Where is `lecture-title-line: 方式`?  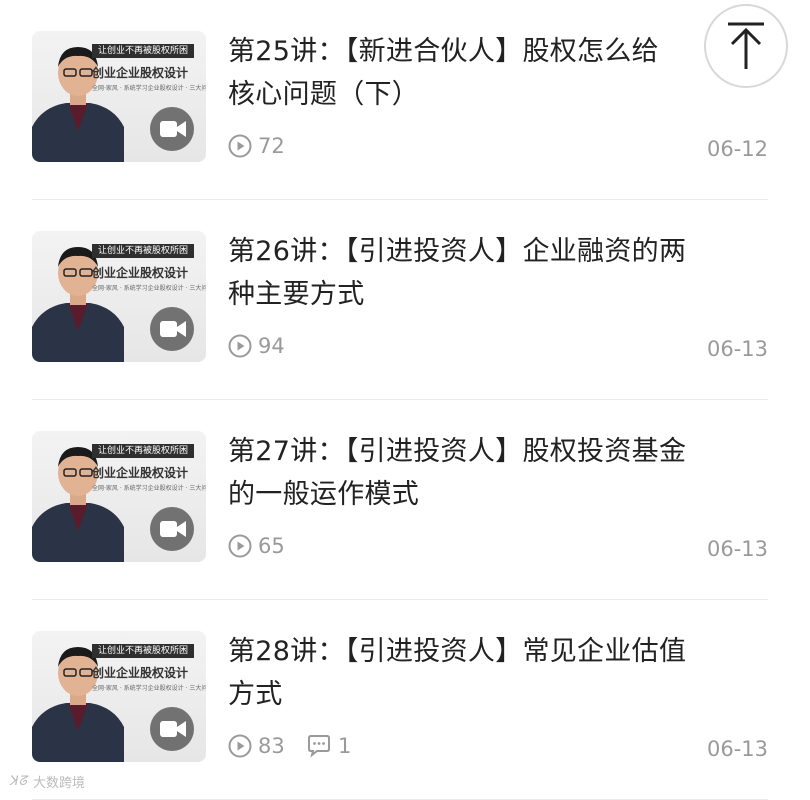
lecture-title-line: 方式 is located at coordinates (255, 694).